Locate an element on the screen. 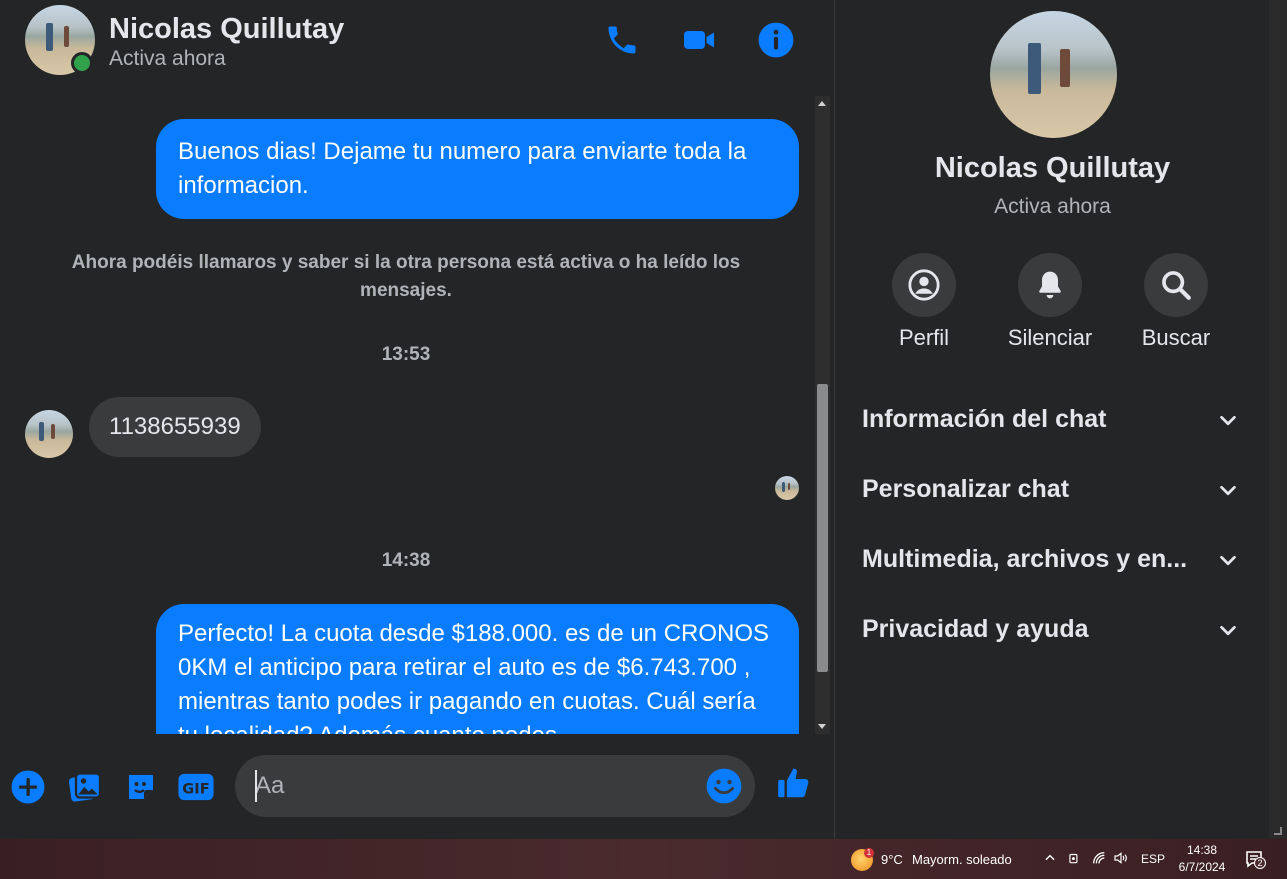 This screenshot has width=1287, height=879. phone-call-icon is located at coordinates (622, 40).